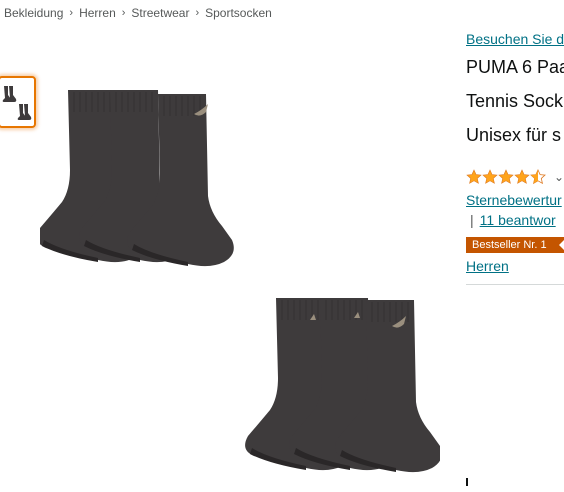  Describe the element at coordinates (97, 13) in the screenshot. I see `breadcrumb-herren: Herren` at that location.